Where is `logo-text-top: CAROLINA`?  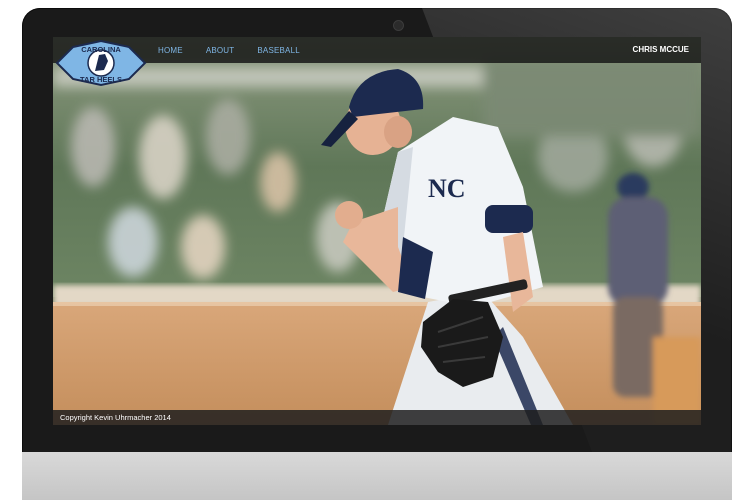
logo-text-top: CAROLINA is located at coordinates (101, 49).